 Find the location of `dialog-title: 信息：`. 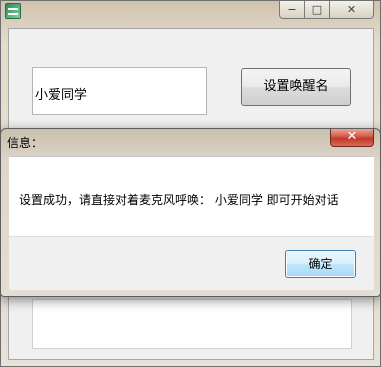

dialog-title: 信息： is located at coordinates (25, 143).